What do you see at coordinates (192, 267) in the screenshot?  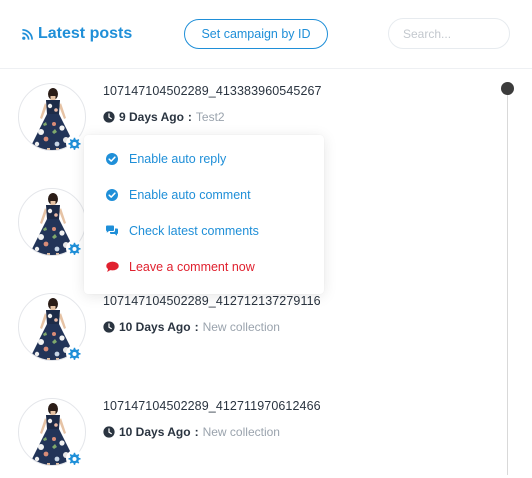 I see `menu-item-label: Leave a comment now` at bounding box center [192, 267].